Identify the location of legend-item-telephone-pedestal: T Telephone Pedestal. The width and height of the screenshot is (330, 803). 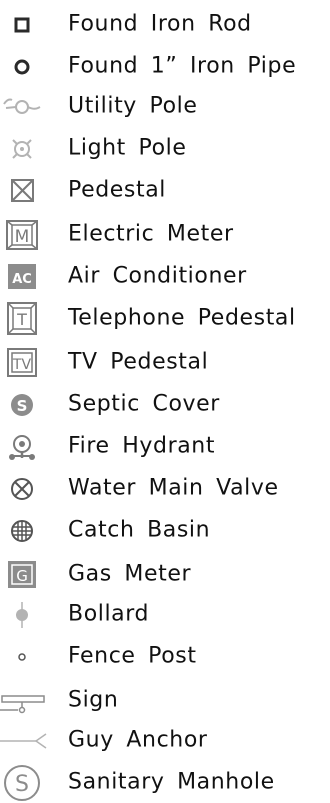
(165, 318).